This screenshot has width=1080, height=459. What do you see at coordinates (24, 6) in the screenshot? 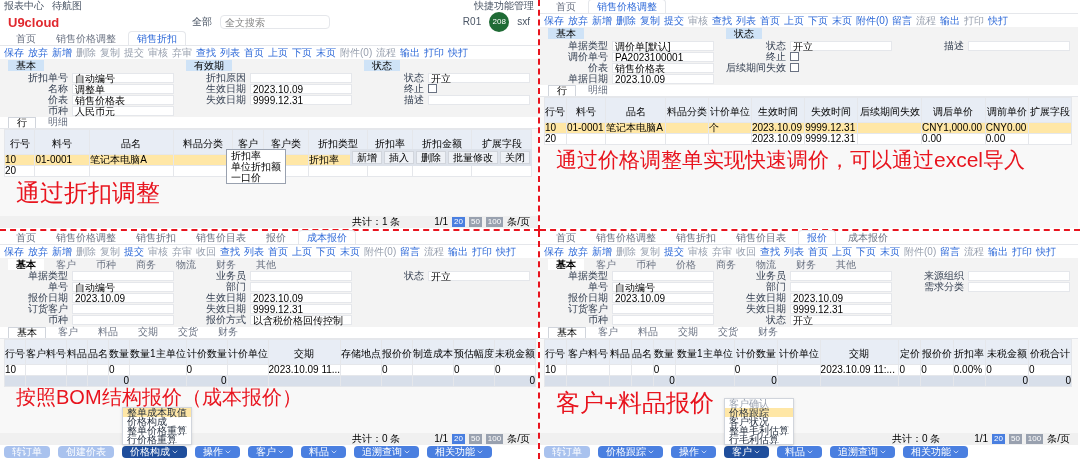
I see `header-link: 报表中心` at bounding box center [24, 6].